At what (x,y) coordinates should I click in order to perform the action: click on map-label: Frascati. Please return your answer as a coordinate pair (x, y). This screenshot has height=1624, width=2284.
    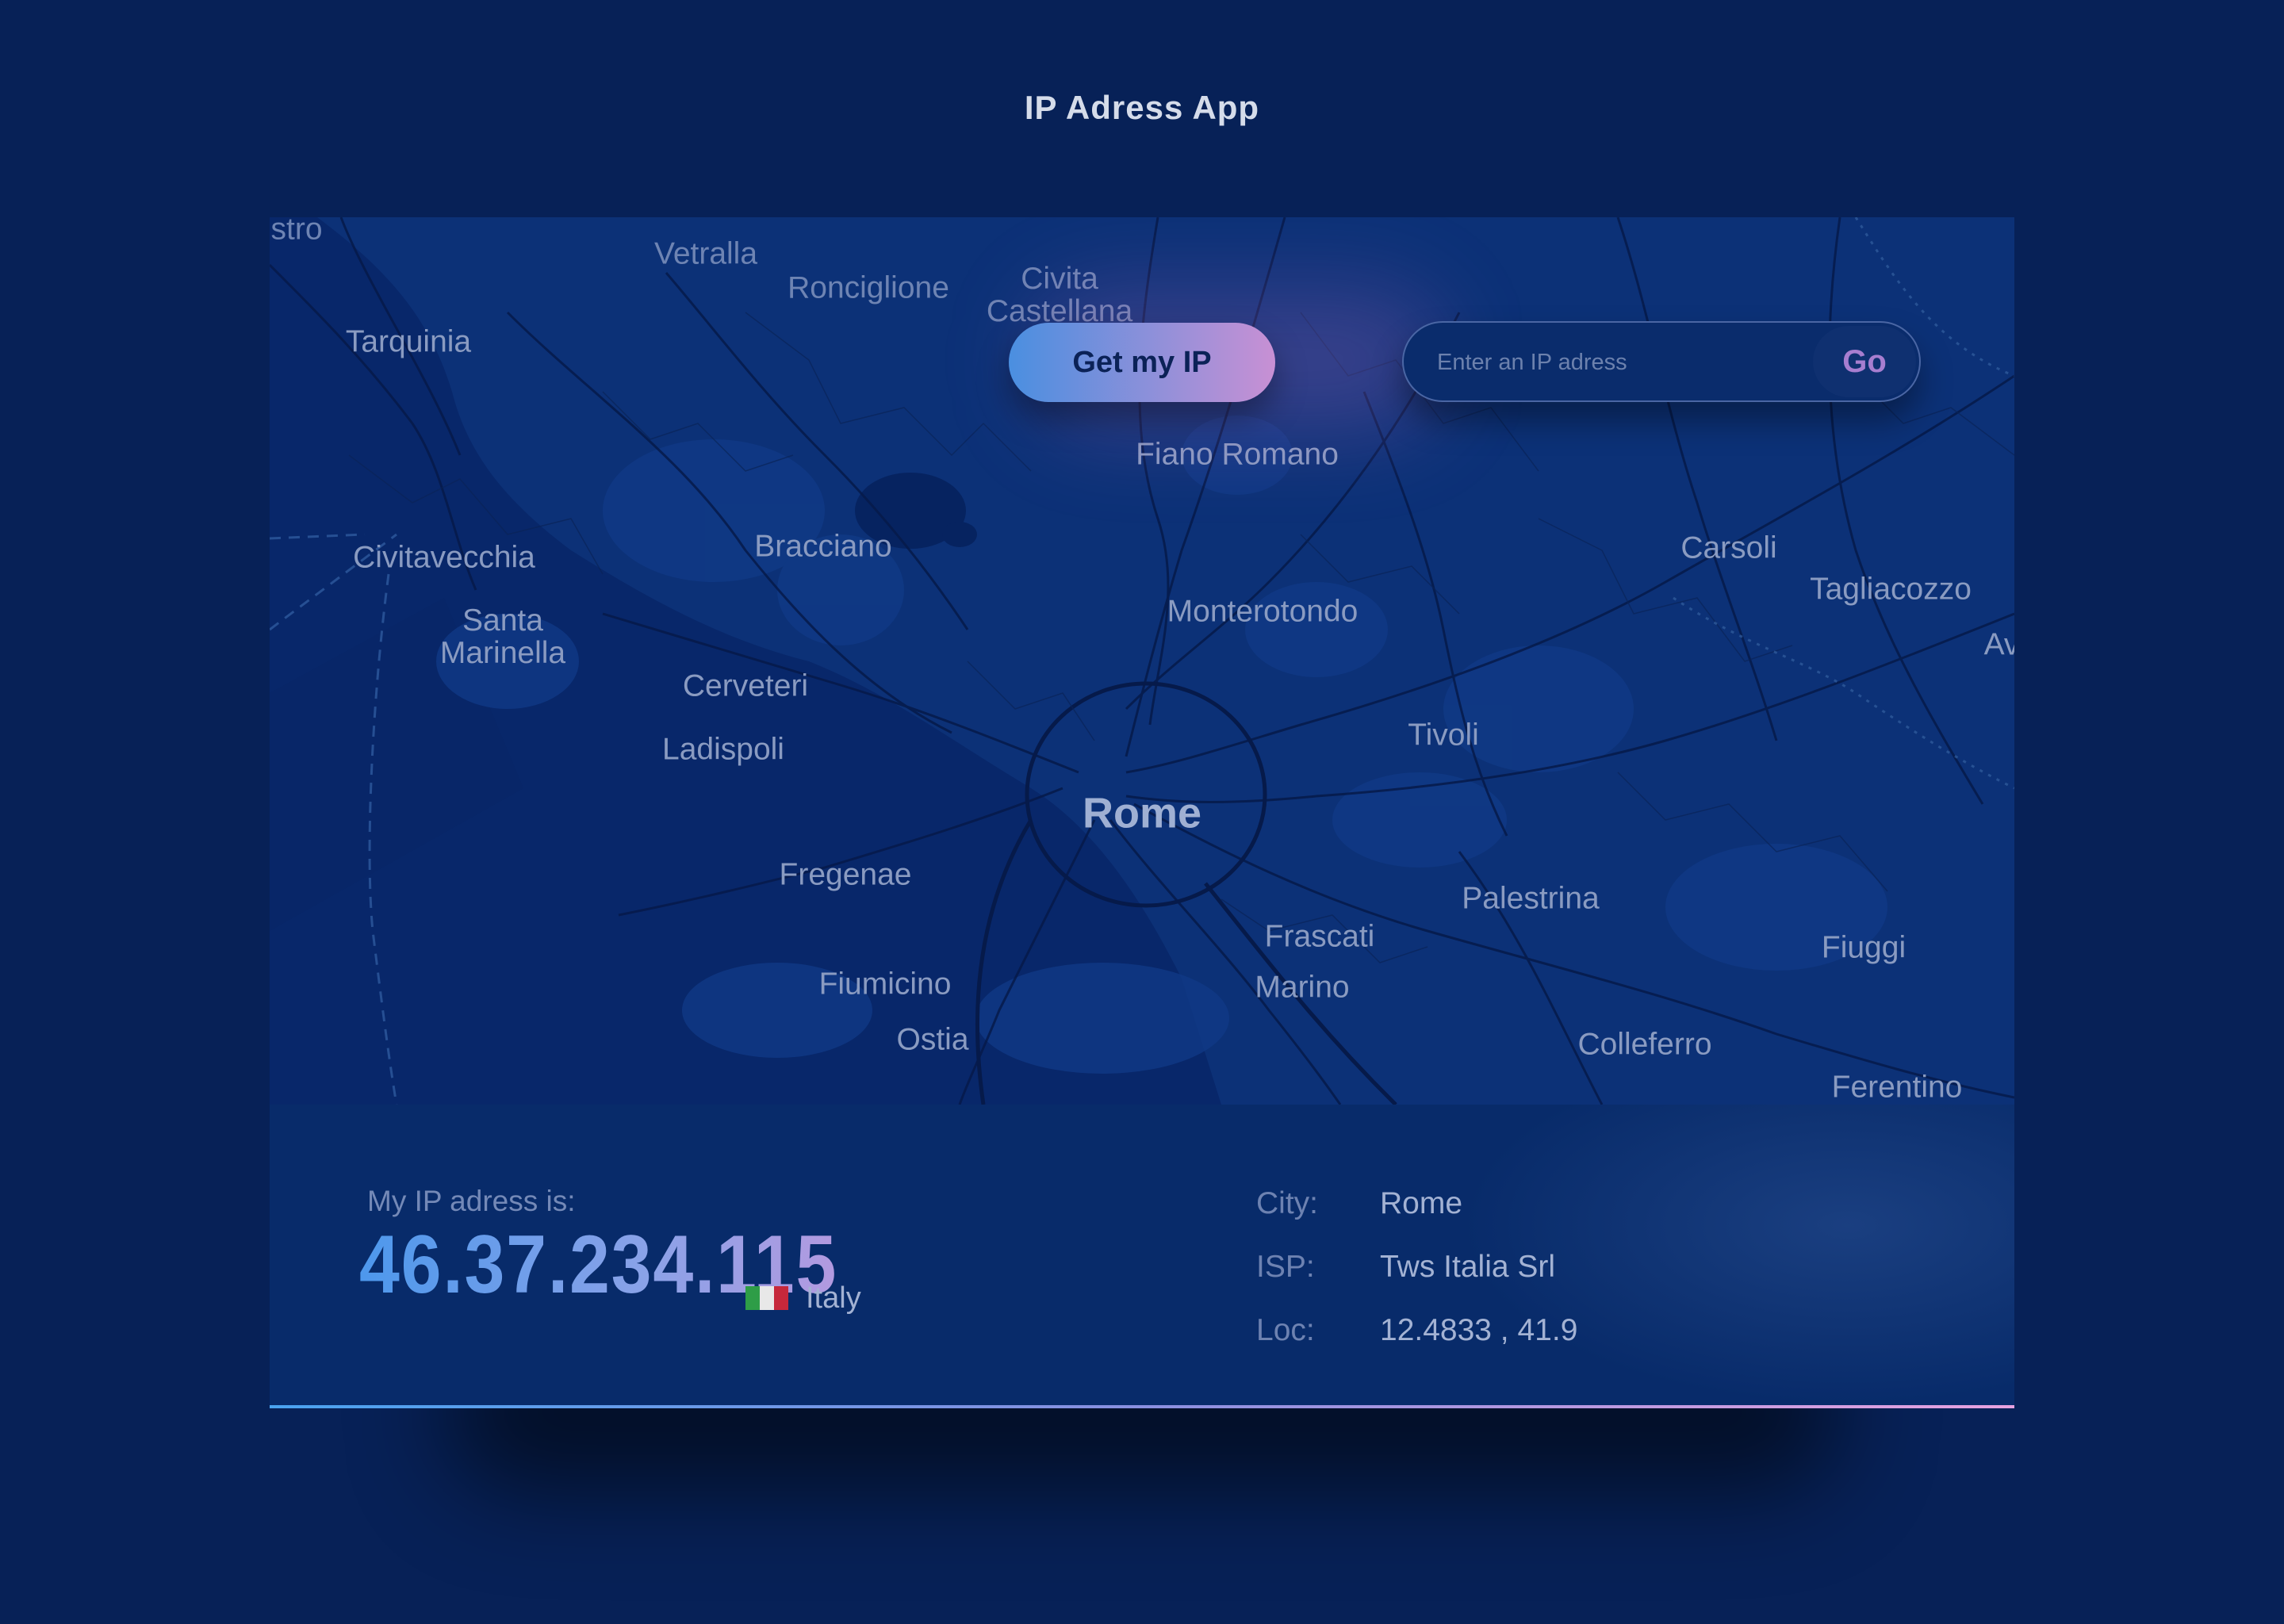
    Looking at the image, I should click on (1319, 936).